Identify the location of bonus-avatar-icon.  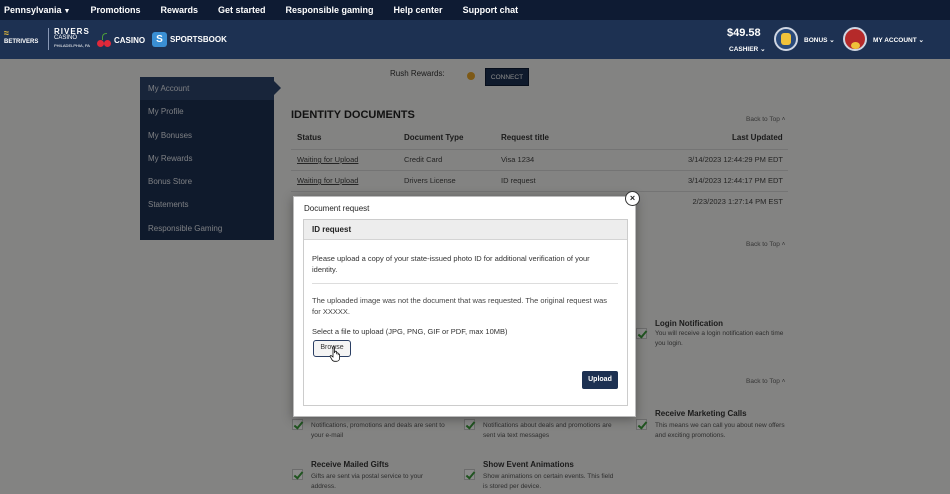
(786, 39).